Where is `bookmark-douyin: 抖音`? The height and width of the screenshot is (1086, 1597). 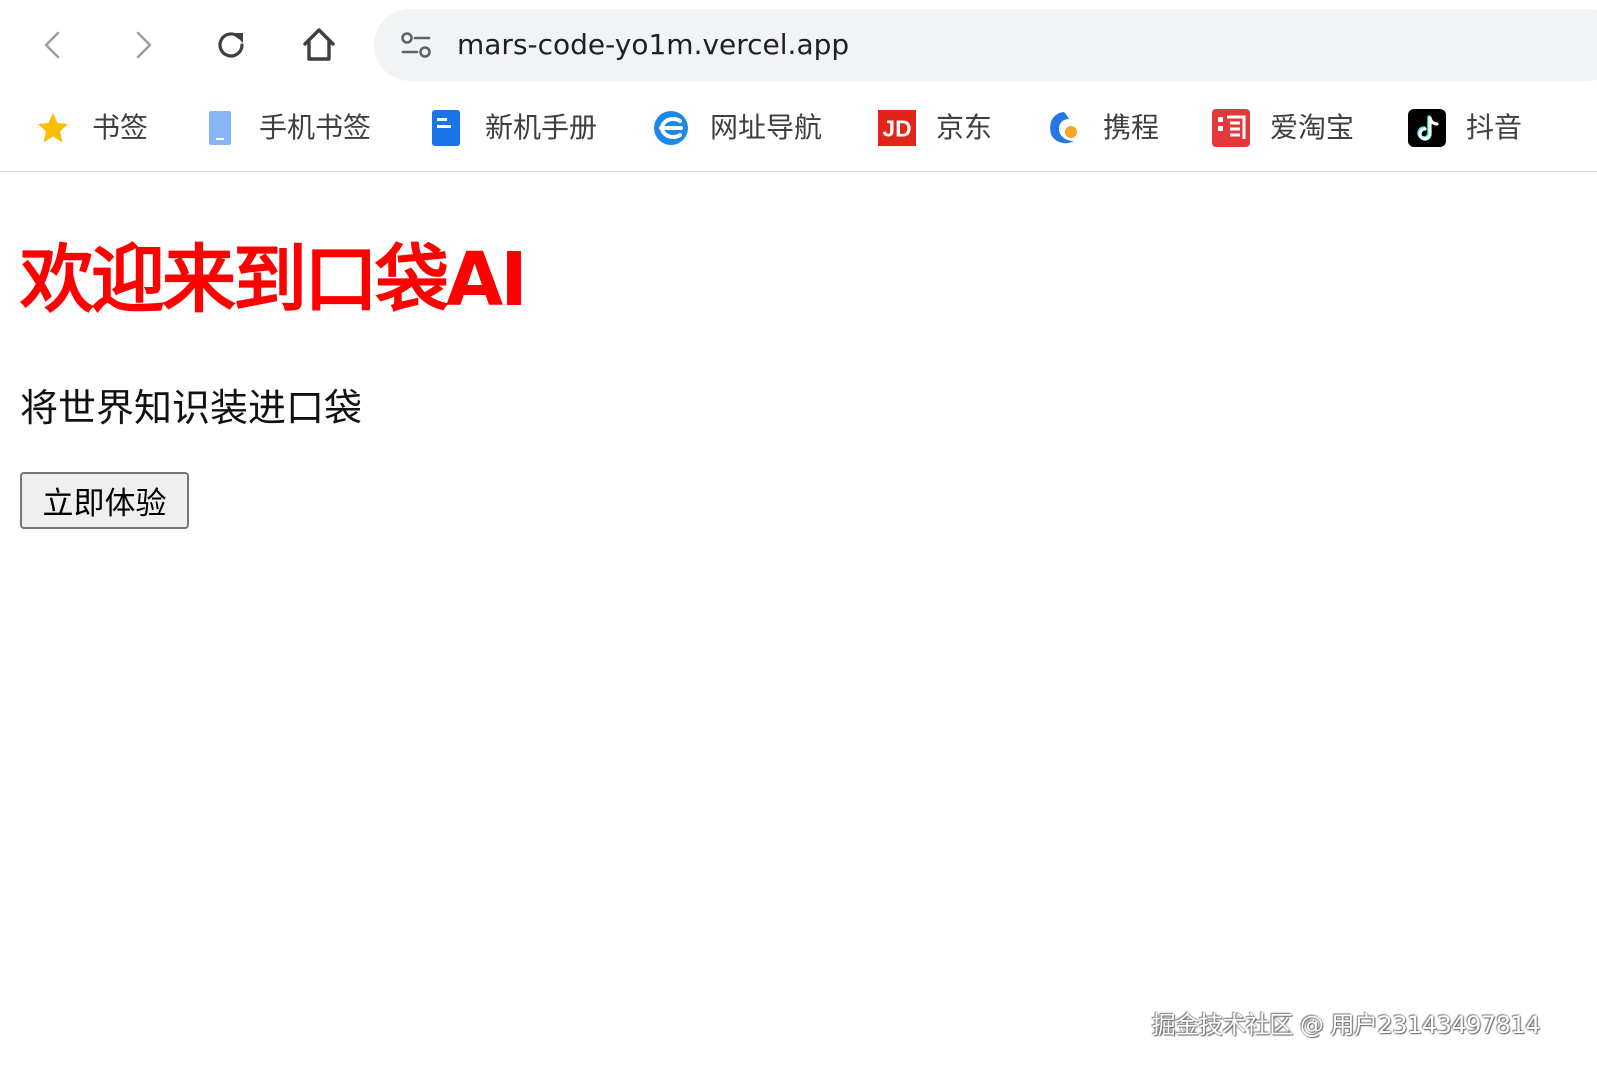
bookmark-douyin: 抖音 is located at coordinates (1465, 128).